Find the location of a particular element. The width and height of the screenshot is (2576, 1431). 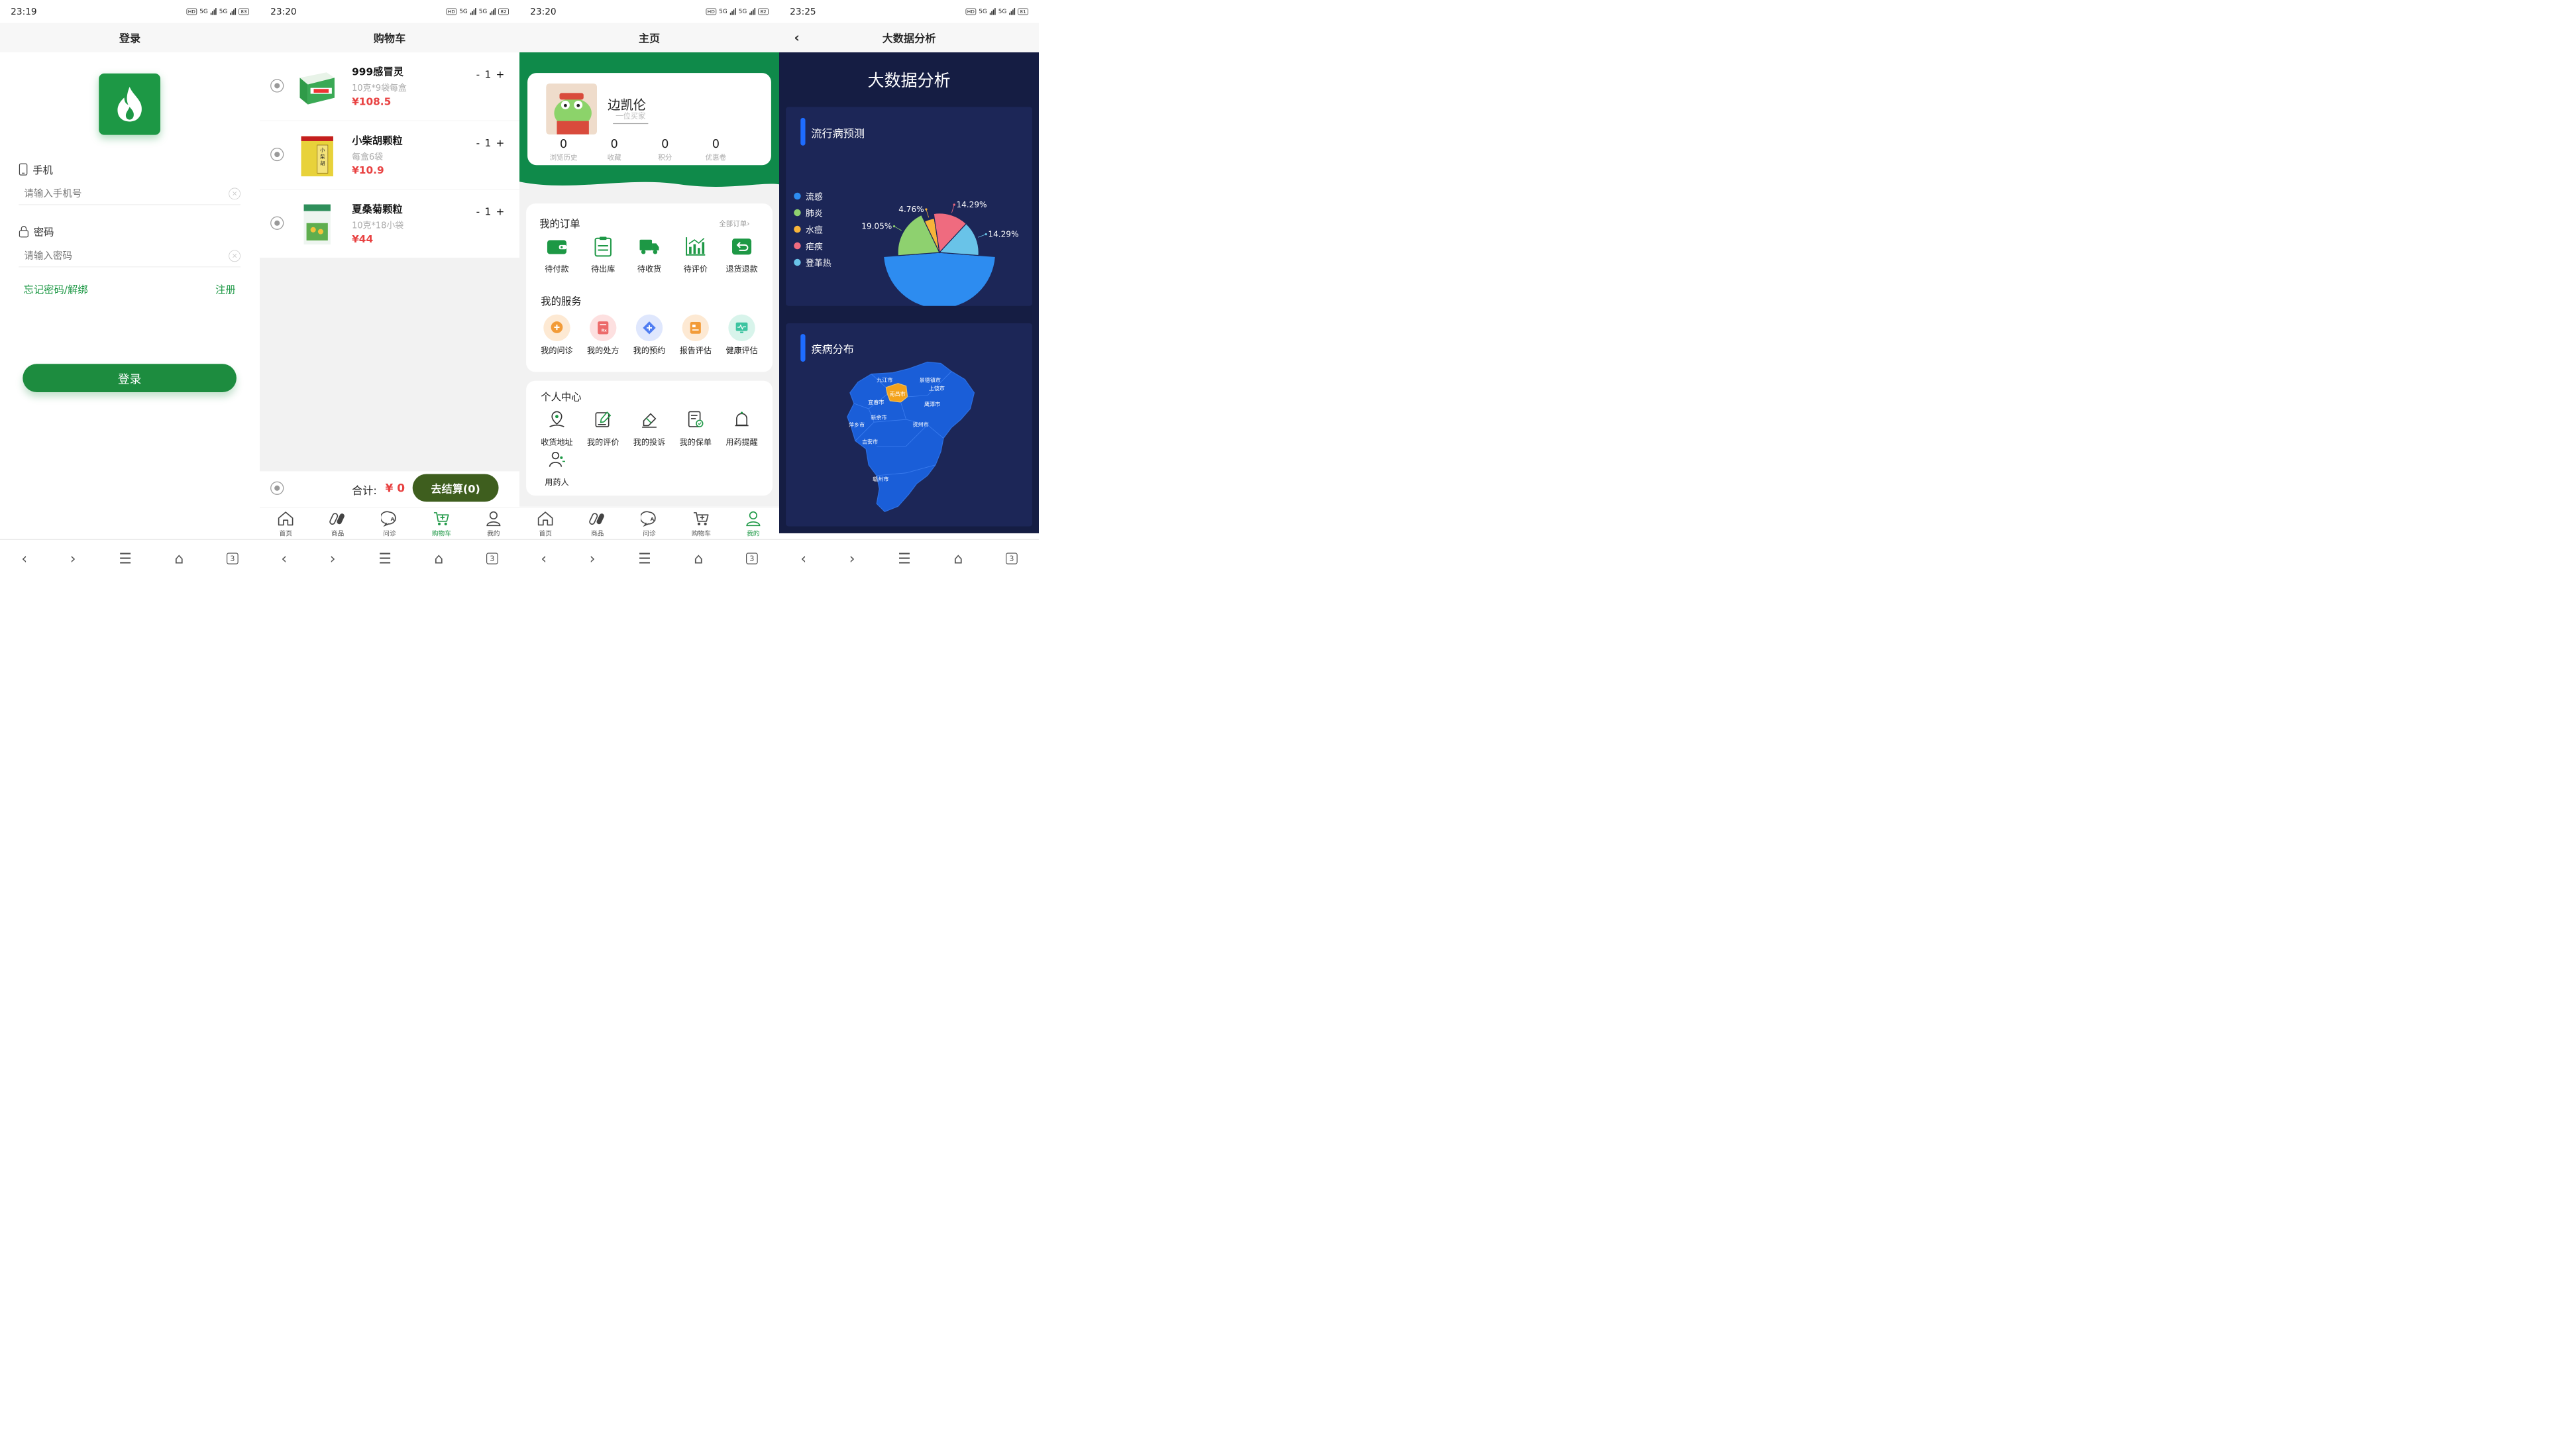

signal-icon is located at coordinates (1012, 11).